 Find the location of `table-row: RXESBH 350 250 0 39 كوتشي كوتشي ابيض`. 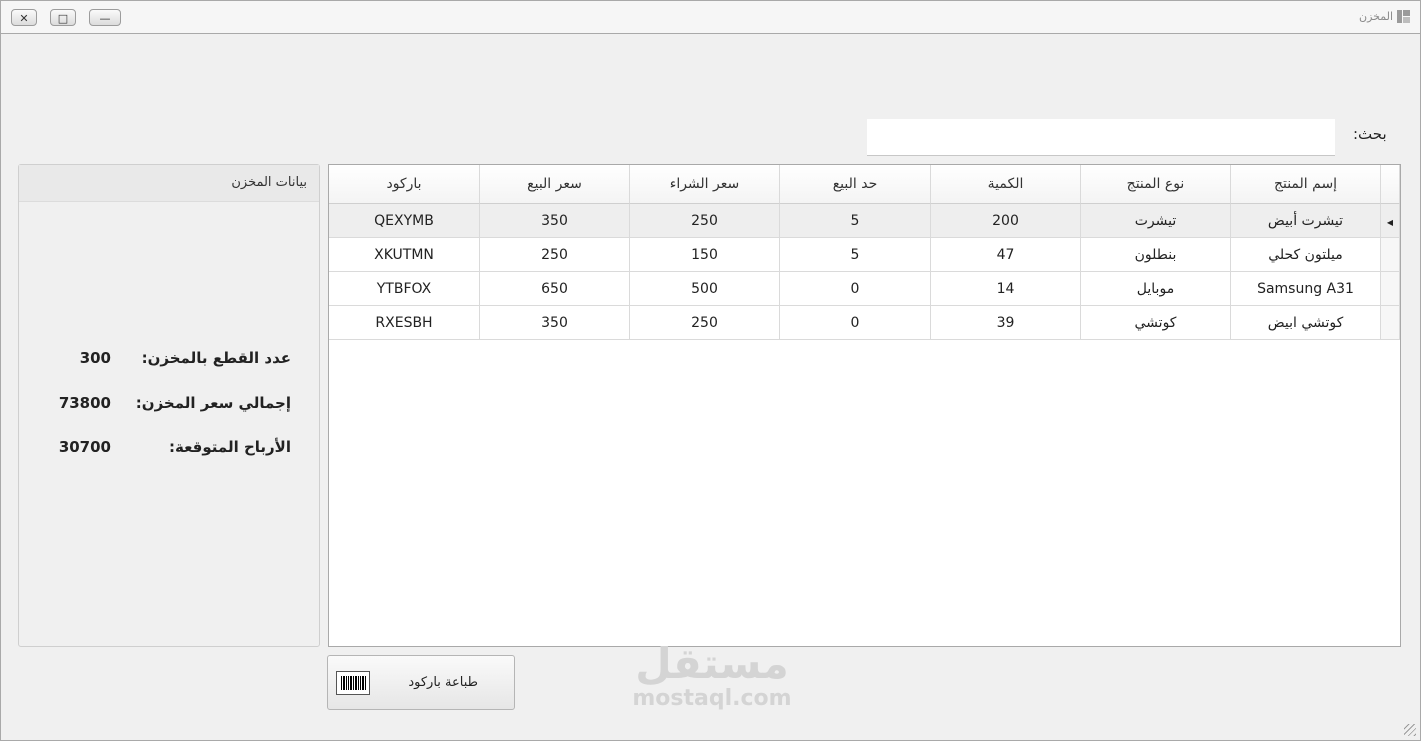

table-row: RXESBH 350 250 0 39 كوتشي كوتشي ابيض is located at coordinates (864, 323).